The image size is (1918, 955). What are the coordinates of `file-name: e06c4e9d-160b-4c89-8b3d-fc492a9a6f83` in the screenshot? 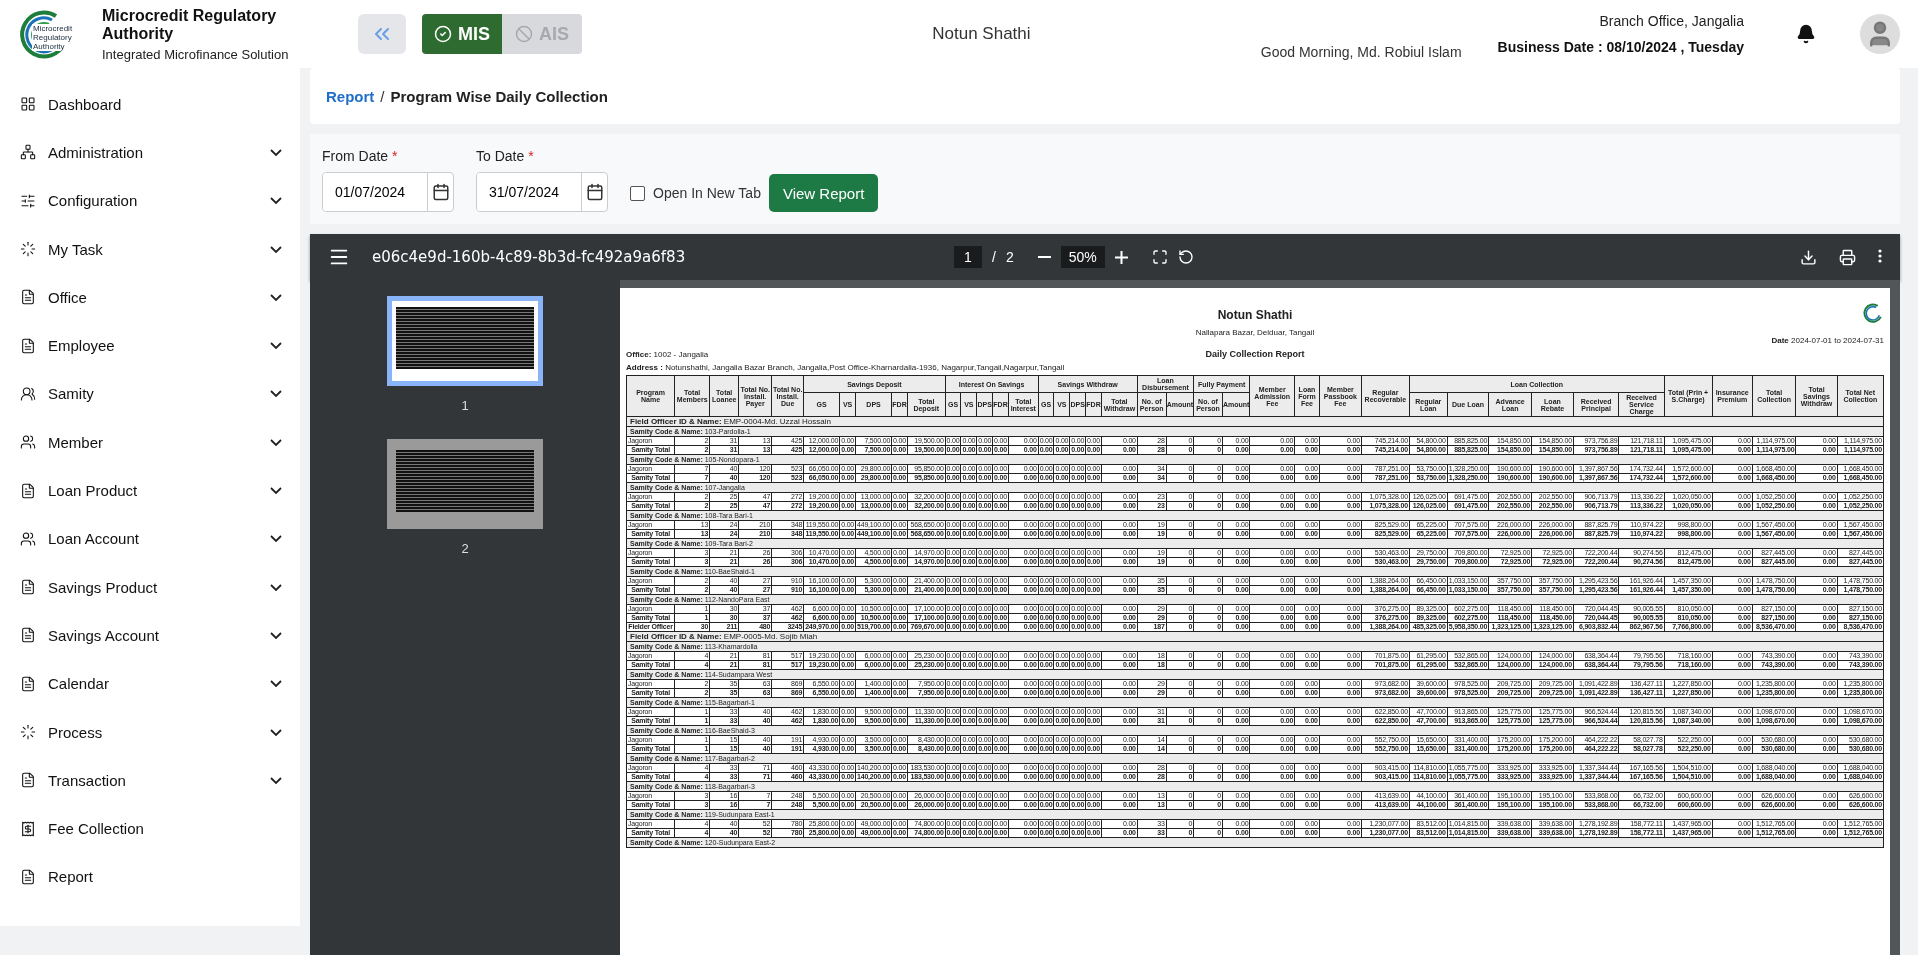 It's located at (529, 257).